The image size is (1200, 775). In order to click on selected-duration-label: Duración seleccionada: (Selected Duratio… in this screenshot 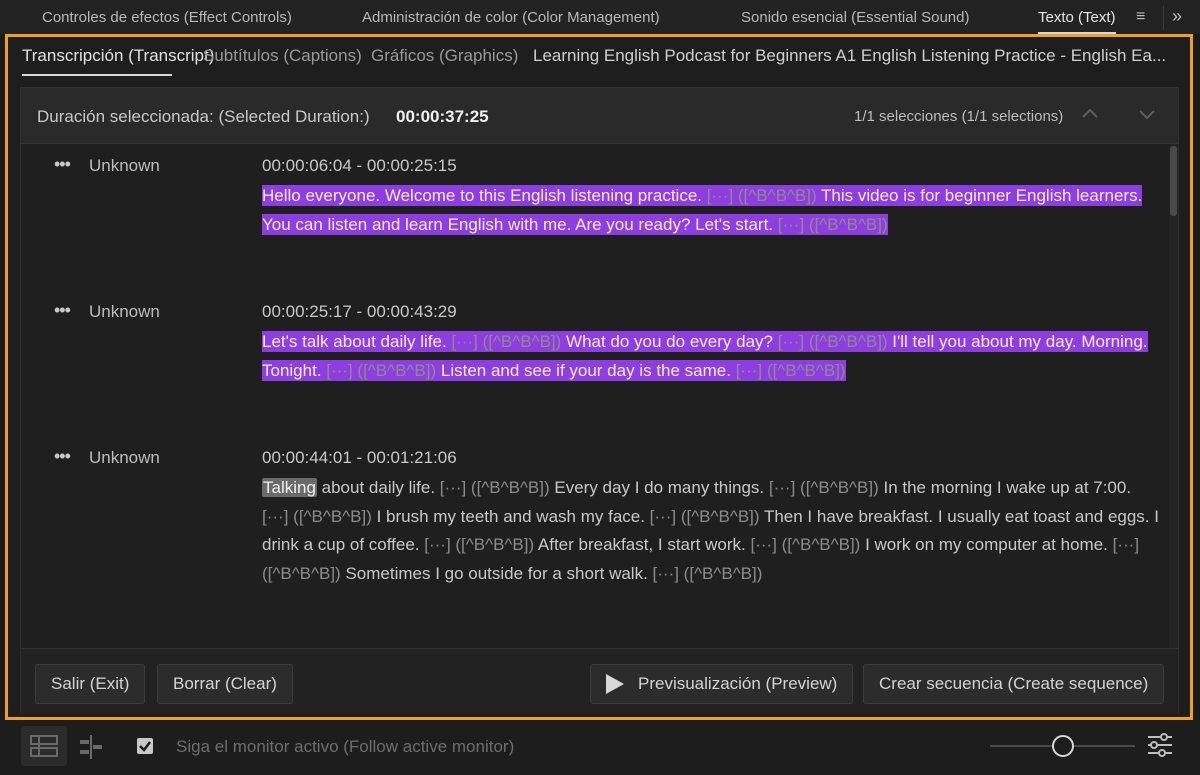, I will do `click(203, 116)`.